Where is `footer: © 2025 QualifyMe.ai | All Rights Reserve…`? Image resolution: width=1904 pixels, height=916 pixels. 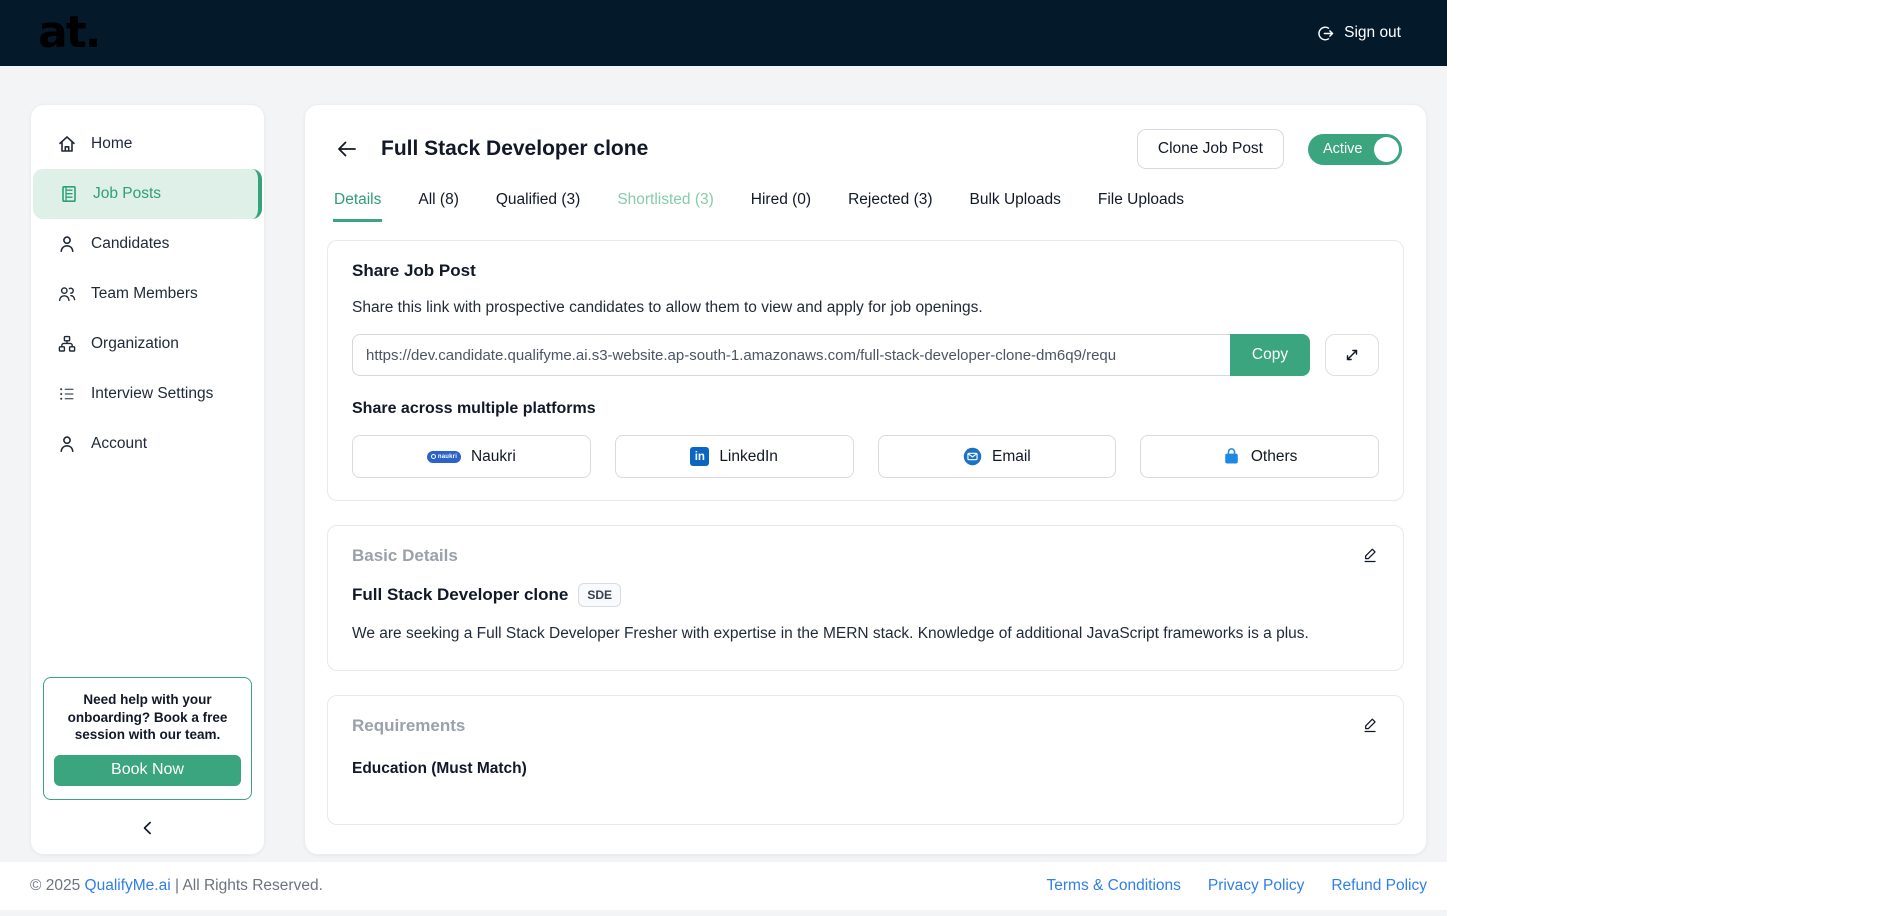
footer: © 2025 QualifyMe.ai | All Rights Reserve… is located at coordinates (723, 886).